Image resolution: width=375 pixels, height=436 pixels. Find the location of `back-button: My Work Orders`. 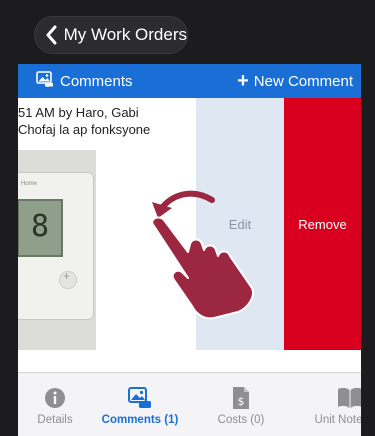

back-button: My Work Orders is located at coordinates (111, 35).